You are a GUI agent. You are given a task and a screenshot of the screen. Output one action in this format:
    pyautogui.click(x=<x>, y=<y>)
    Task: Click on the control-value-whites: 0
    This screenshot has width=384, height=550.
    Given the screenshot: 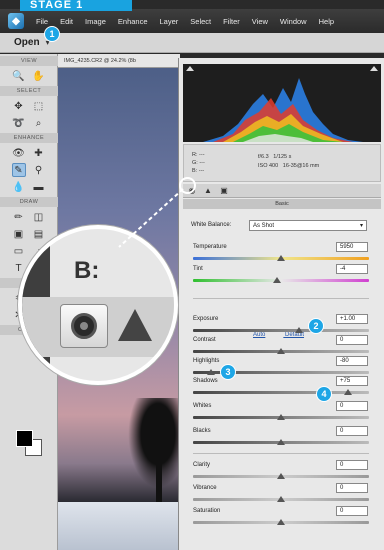 What is the action you would take?
    pyautogui.click(x=352, y=406)
    